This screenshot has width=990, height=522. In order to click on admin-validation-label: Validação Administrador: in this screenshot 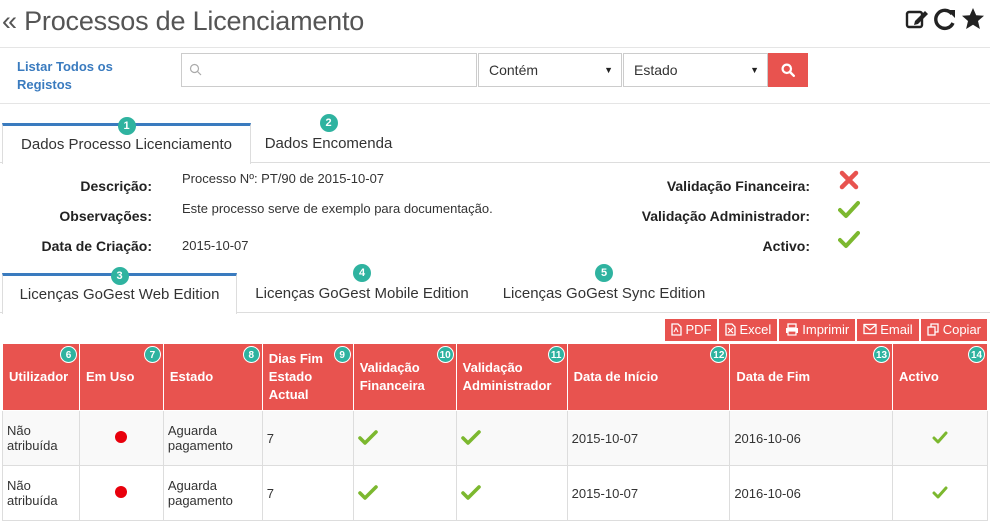, I will do `click(725, 216)`.